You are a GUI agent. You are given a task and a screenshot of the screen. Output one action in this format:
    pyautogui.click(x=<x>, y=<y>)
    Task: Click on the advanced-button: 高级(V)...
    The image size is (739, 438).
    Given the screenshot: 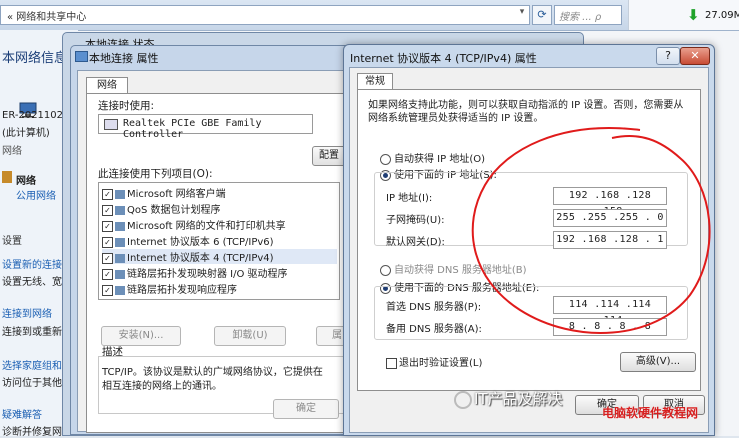 What is the action you would take?
    pyautogui.click(x=658, y=362)
    